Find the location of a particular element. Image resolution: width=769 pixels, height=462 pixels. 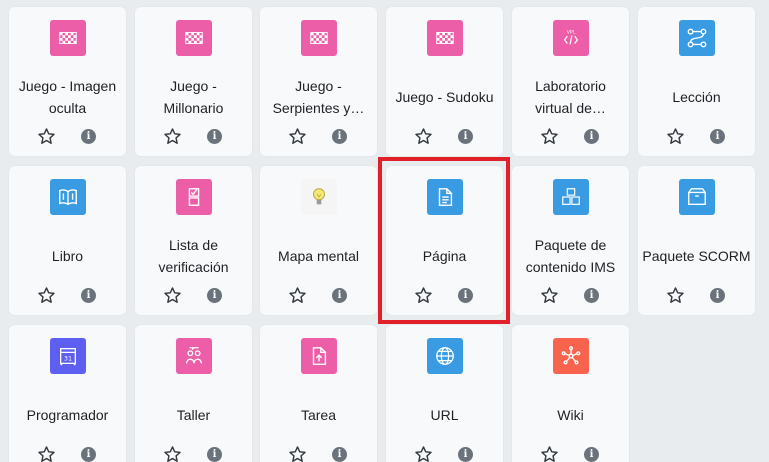

activity-label: Juego - Millonario is located at coordinates (193, 97).